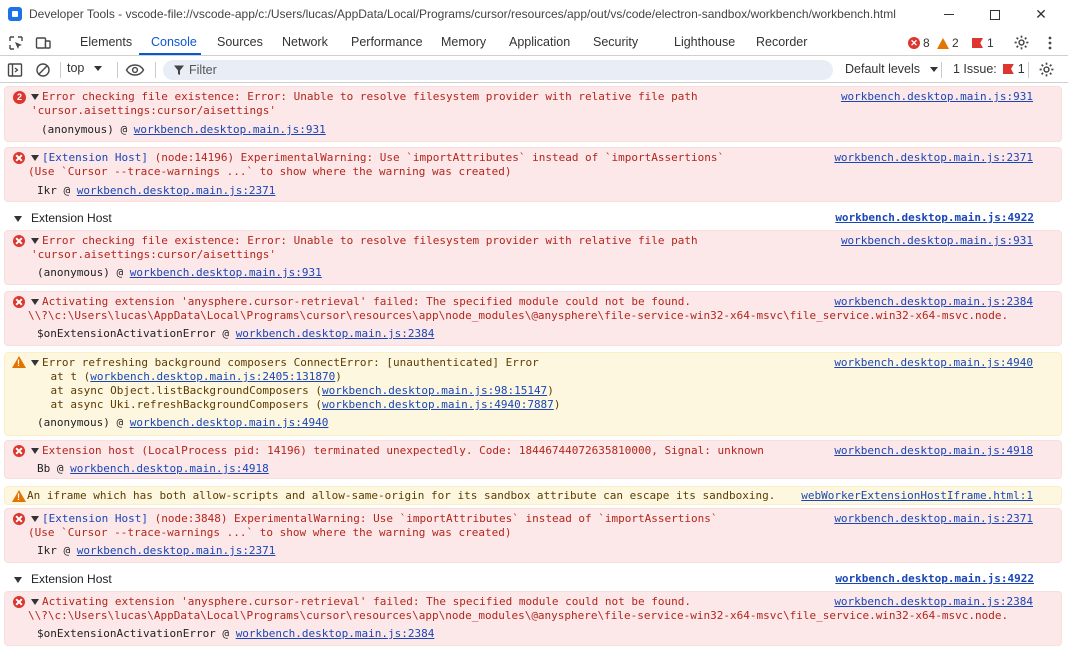 This screenshot has width=1068, height=654. I want to click on devtools-icon, so click(15, 14).